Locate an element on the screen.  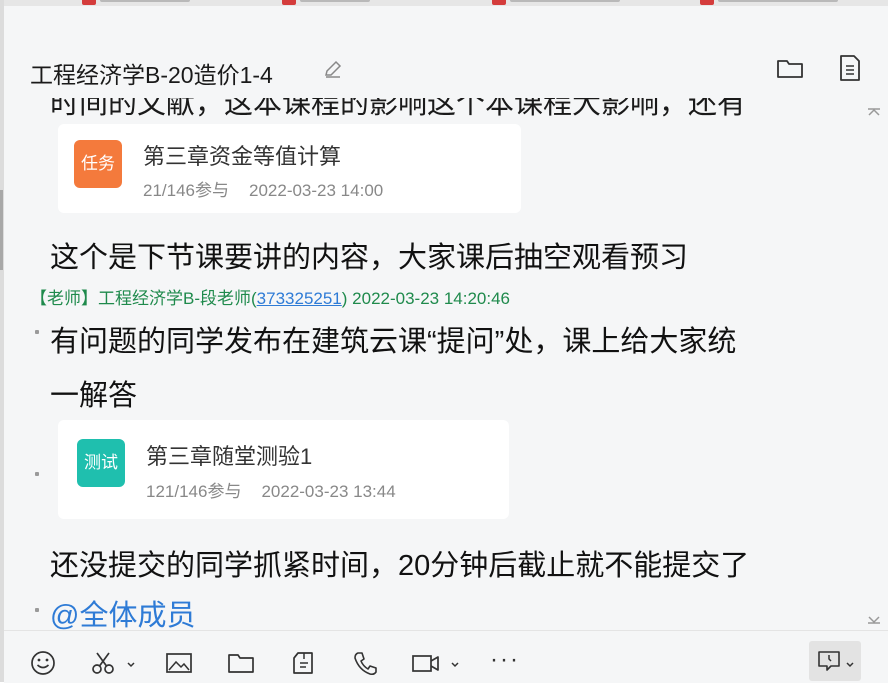
message-text: 这个是下节课要讲的内容，大家课后抽空观看预习 is located at coordinates (369, 258).